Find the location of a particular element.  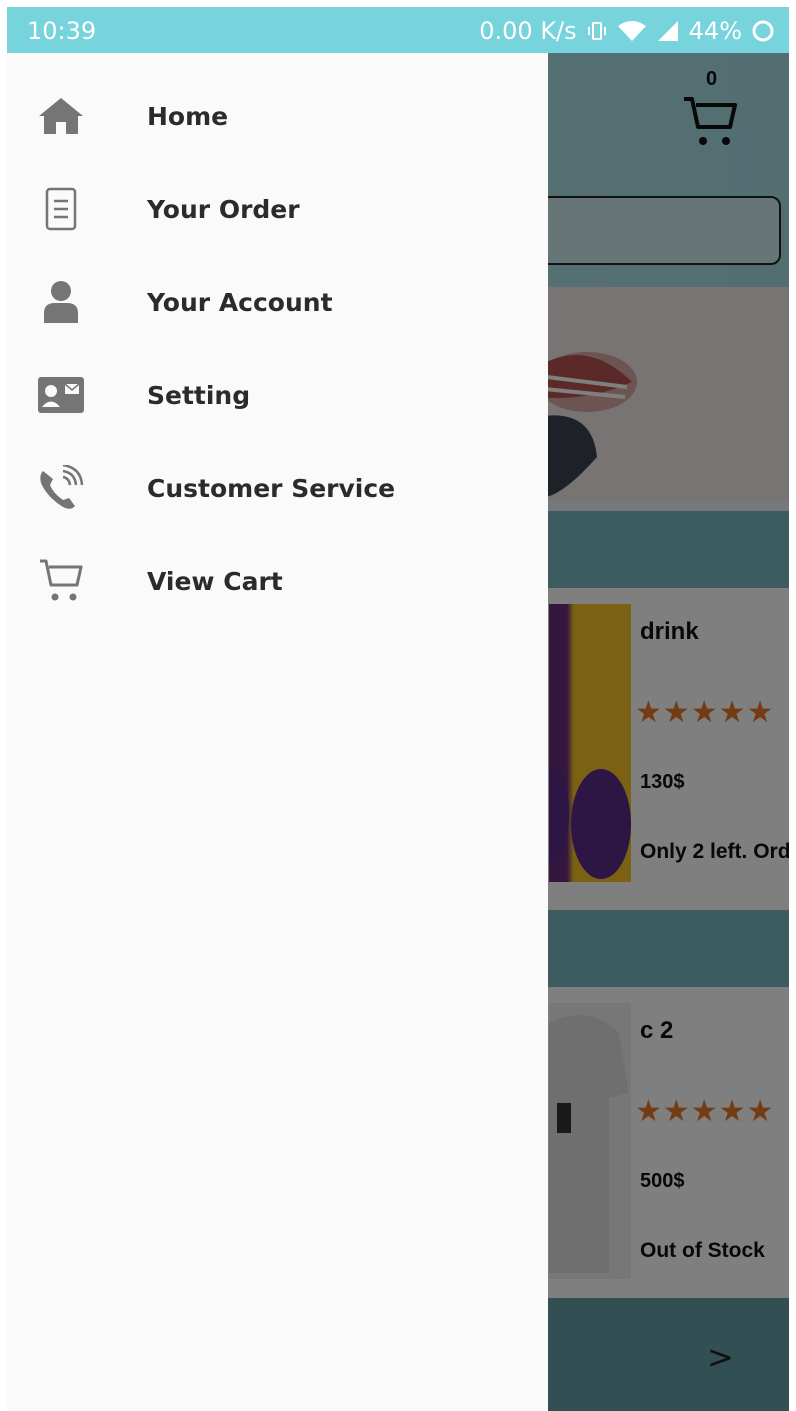

order-document-icon is located at coordinates (61, 209).